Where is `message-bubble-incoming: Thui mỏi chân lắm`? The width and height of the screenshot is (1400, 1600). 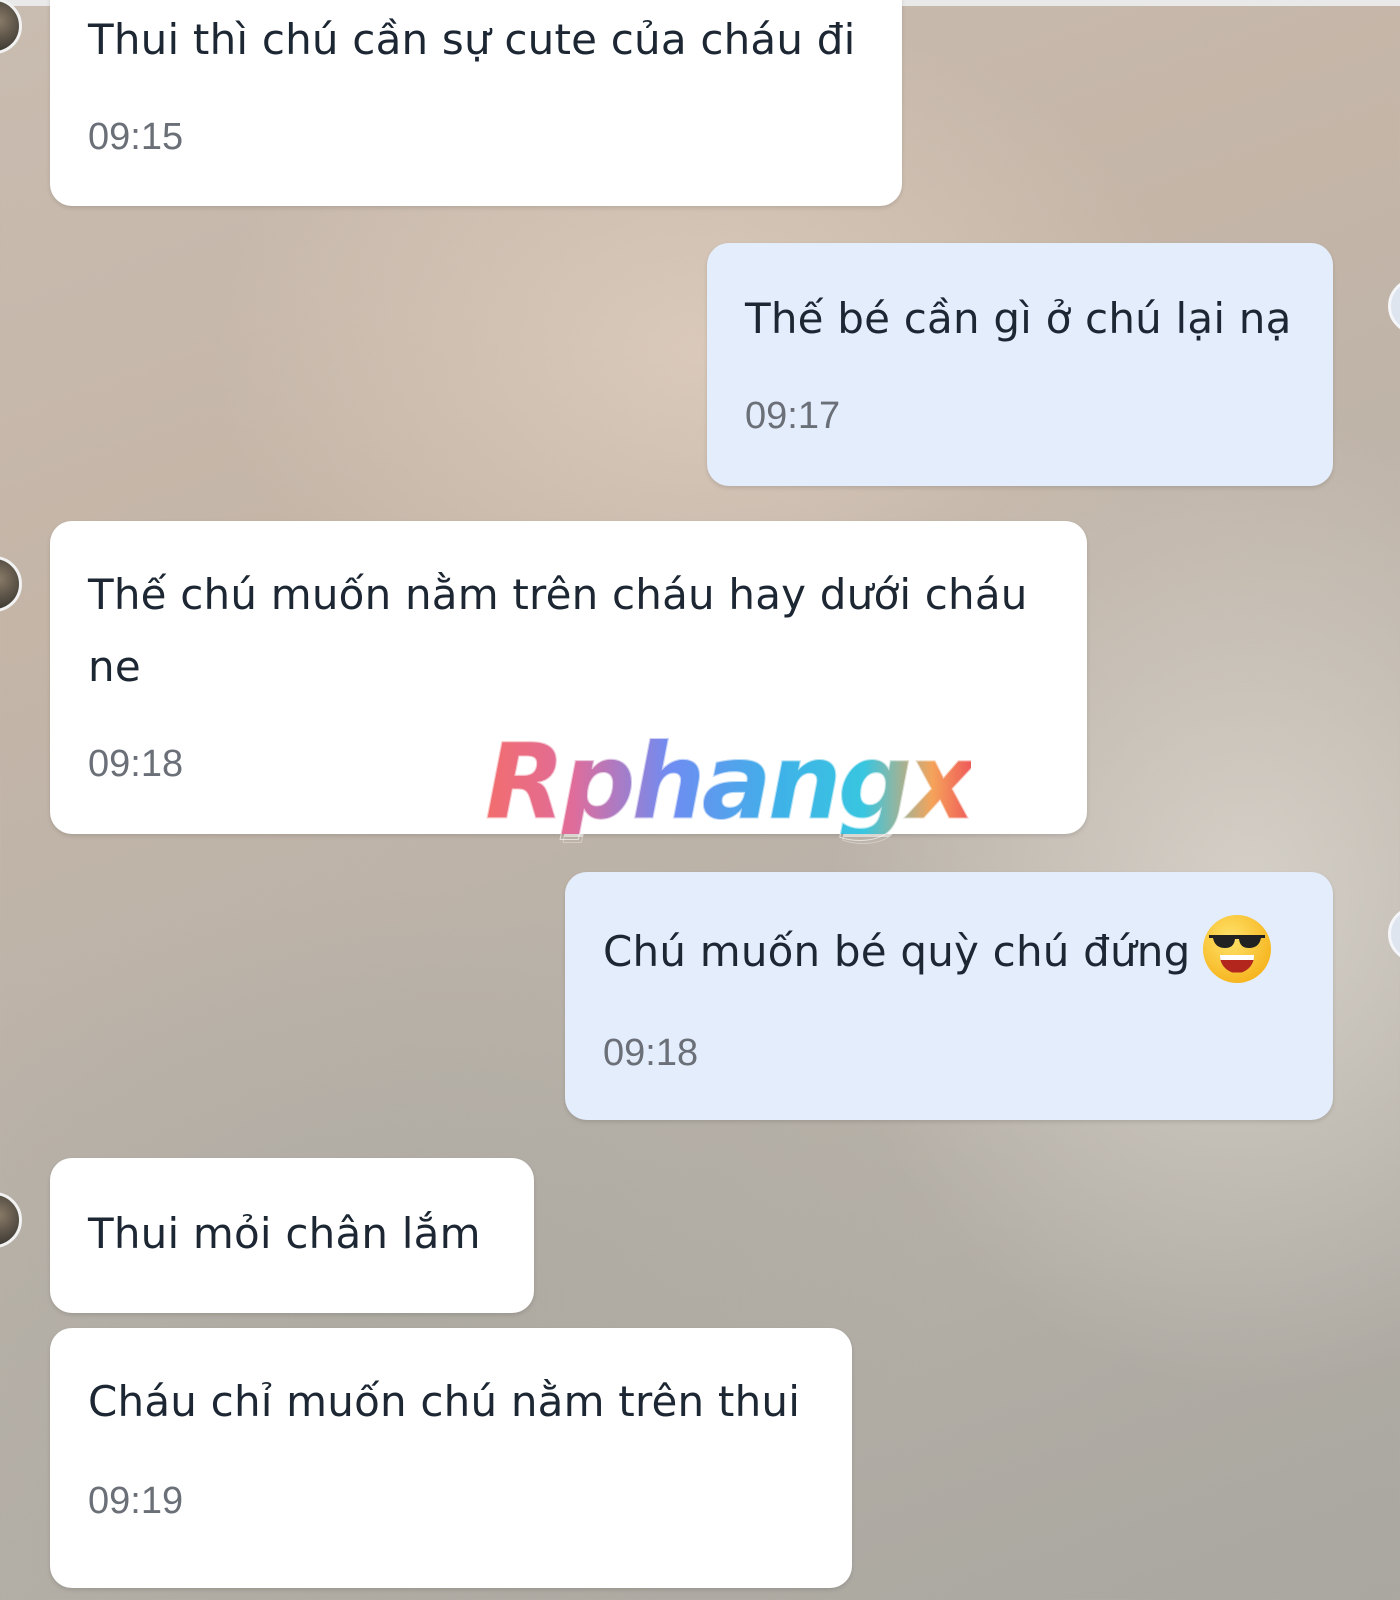
message-bubble-incoming: Thui mỏi chân lắm is located at coordinates (292, 1235).